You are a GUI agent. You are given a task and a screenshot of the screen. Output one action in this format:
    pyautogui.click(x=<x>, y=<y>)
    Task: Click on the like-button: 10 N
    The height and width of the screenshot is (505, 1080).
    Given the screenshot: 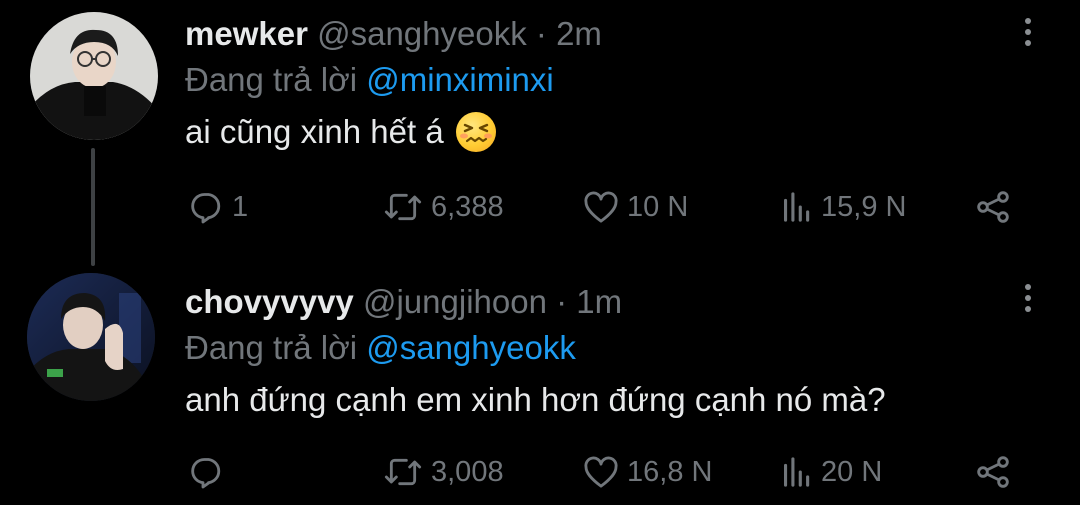 What is the action you would take?
    pyautogui.click(x=634, y=207)
    